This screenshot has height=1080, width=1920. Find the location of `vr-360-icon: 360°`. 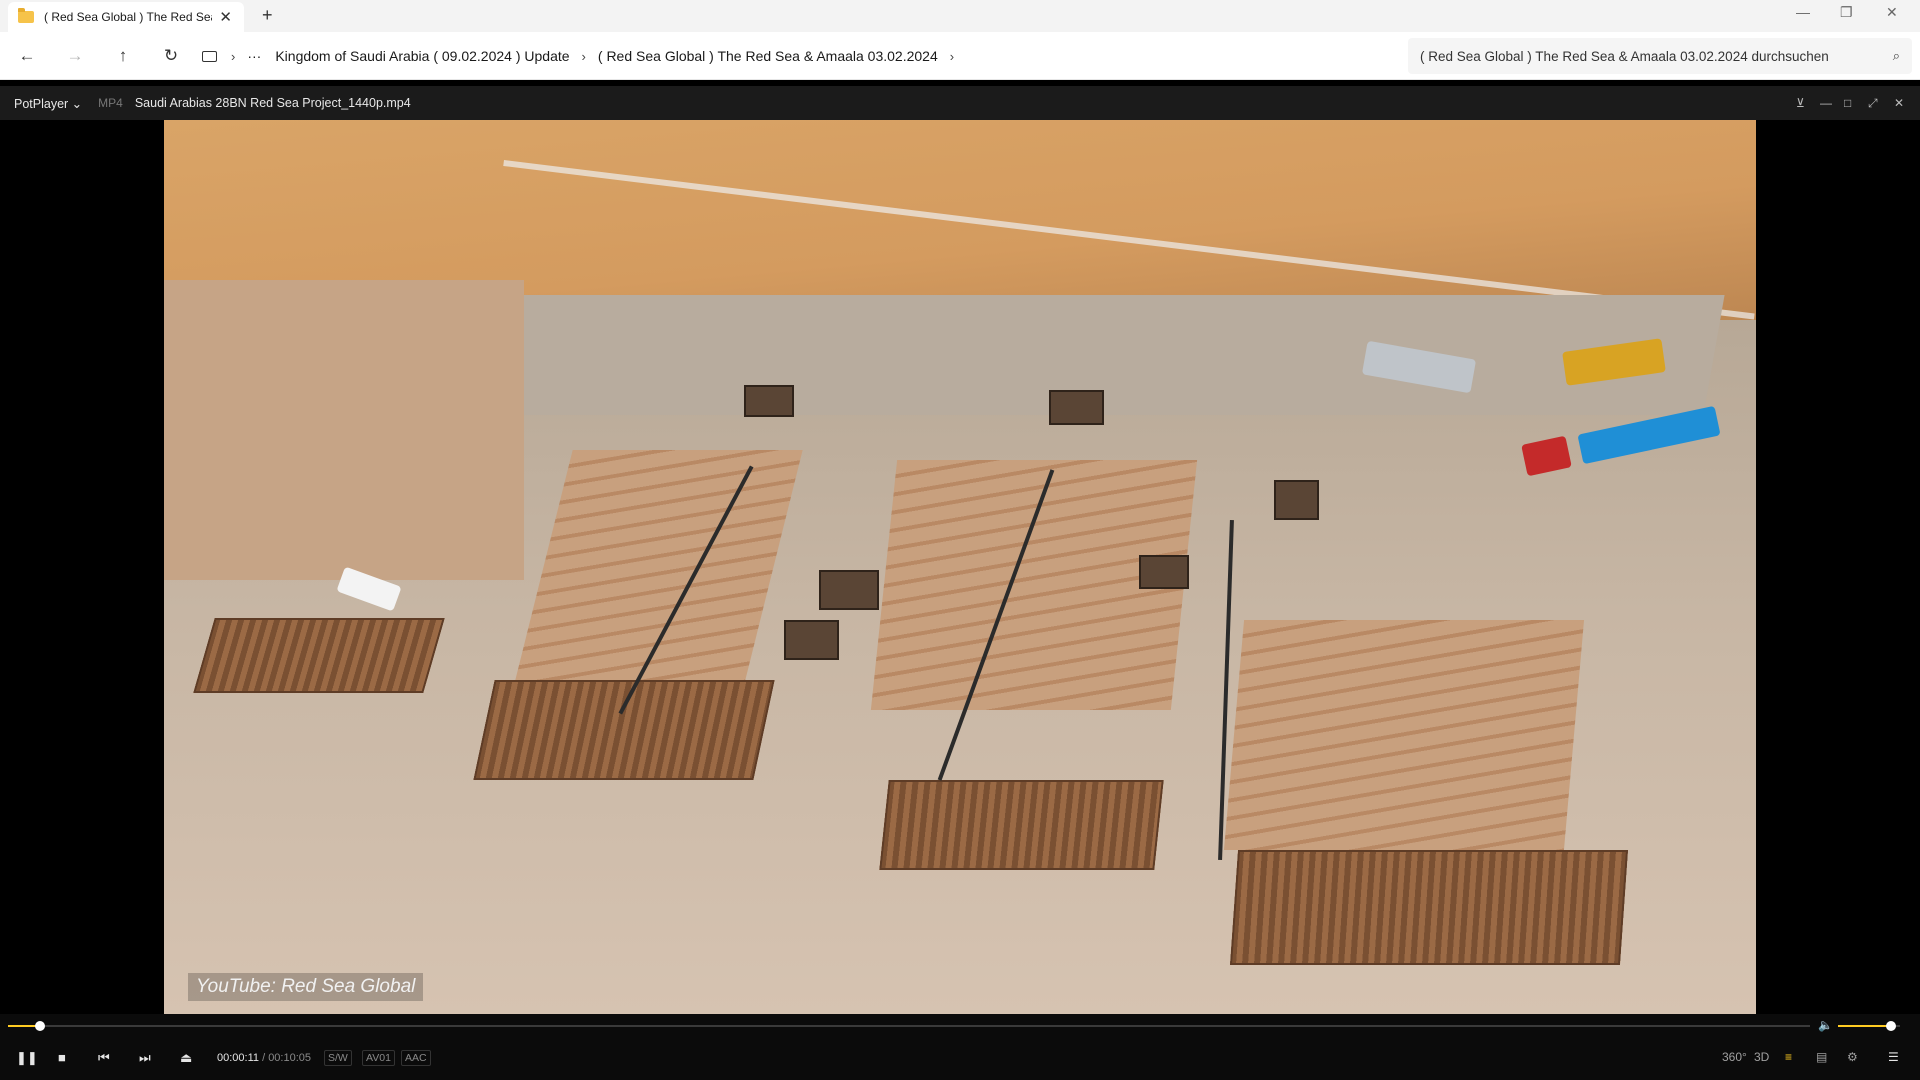

vr-360-icon: 360° is located at coordinates (1734, 1057).